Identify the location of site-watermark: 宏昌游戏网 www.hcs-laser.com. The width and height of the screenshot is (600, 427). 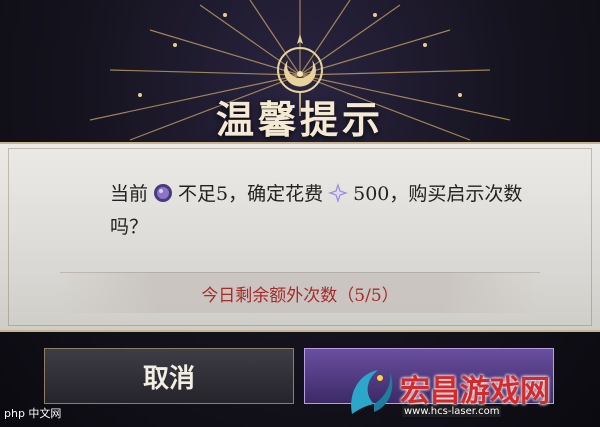
(469, 392).